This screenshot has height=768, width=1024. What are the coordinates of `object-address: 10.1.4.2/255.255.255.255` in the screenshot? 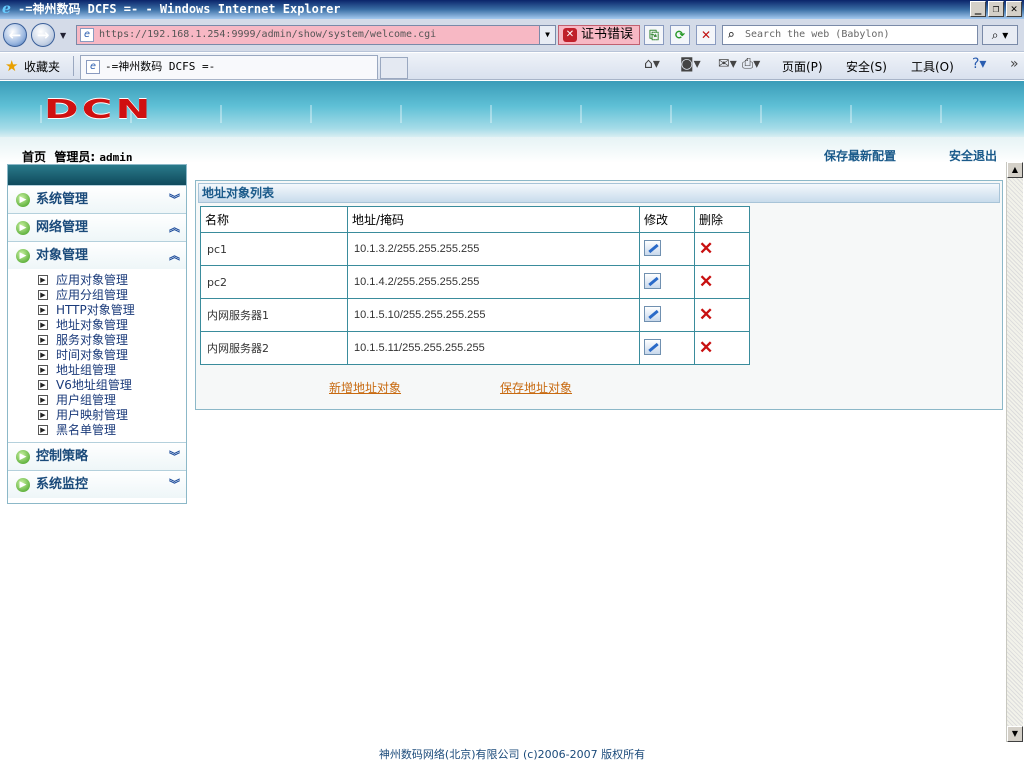 It's located at (493, 282).